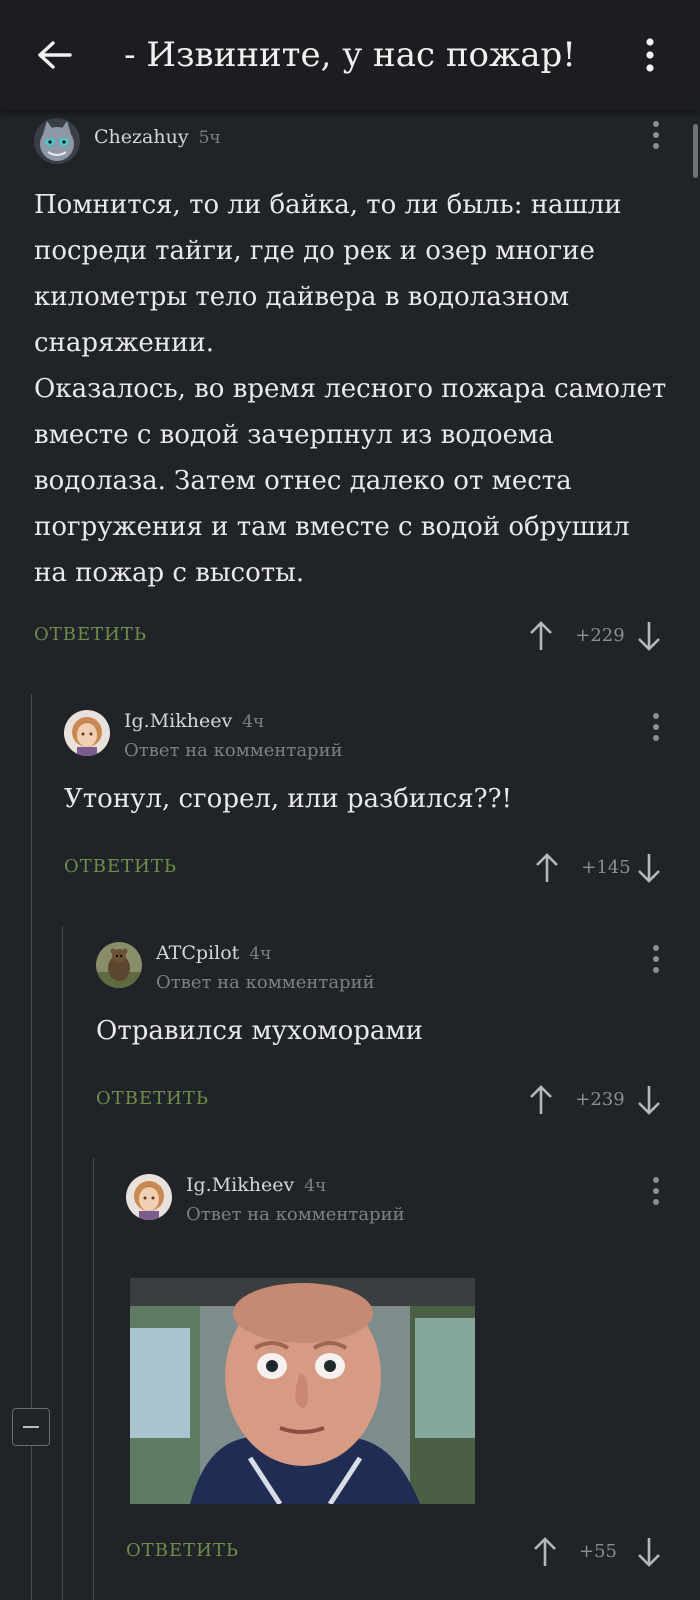 The height and width of the screenshot is (1600, 700). What do you see at coordinates (600, 635) in the screenshot?
I see `comment-score: +229` at bounding box center [600, 635].